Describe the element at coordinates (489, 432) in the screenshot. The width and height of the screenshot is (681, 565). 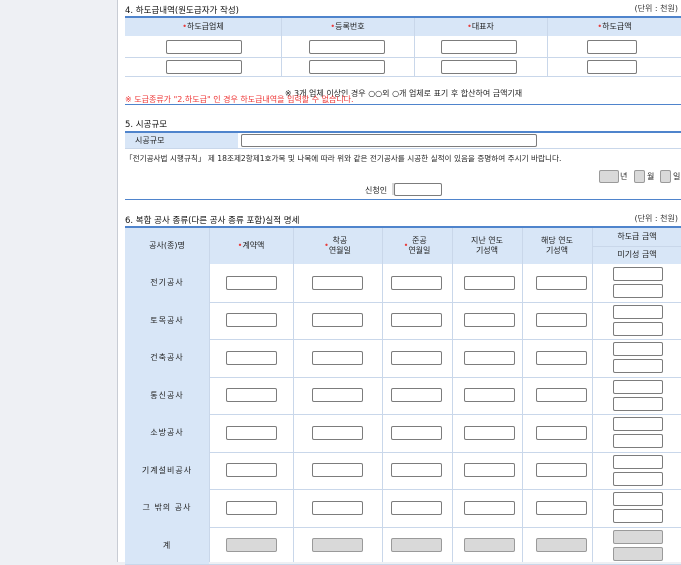
I see `section6-row5-past-input` at that location.